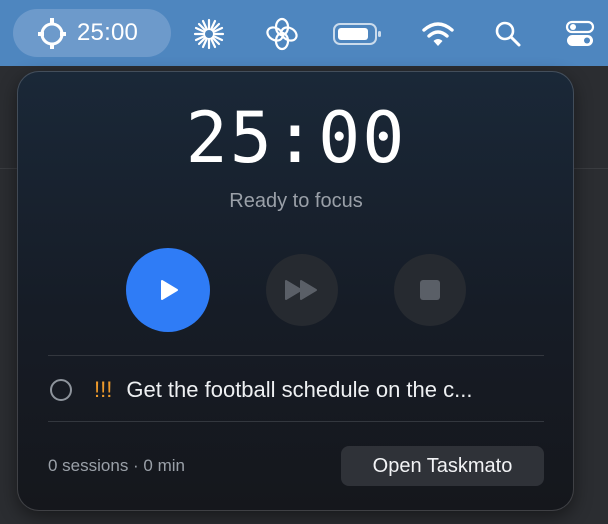  I want to click on open-taskmato-button: Open Taskmato, so click(442, 466).